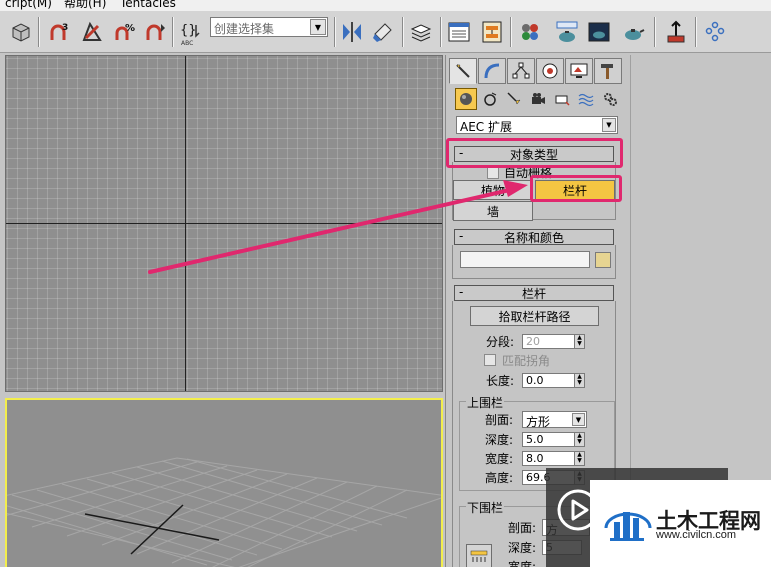 Image resolution: width=771 pixels, height=567 pixels. I want to click on civilcn-logo-icon, so click(628, 526).